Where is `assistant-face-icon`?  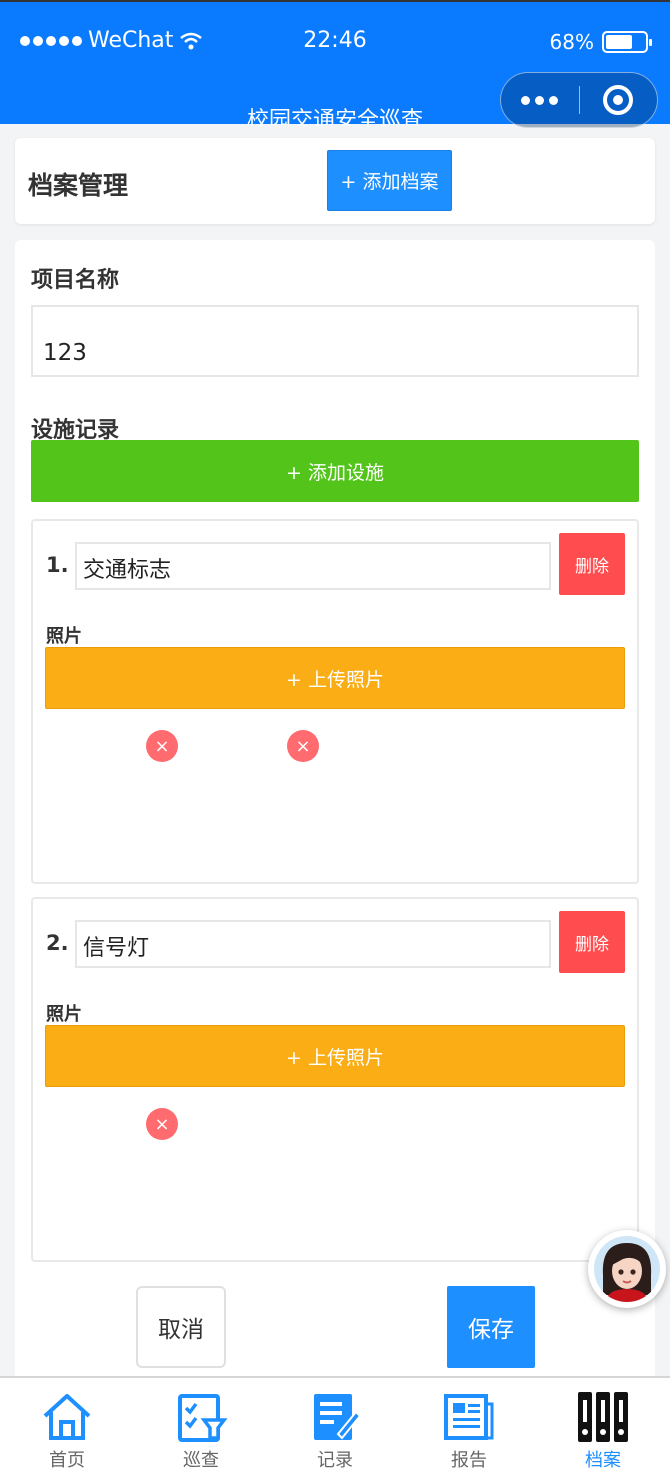
assistant-face-icon is located at coordinates (627, 1269).